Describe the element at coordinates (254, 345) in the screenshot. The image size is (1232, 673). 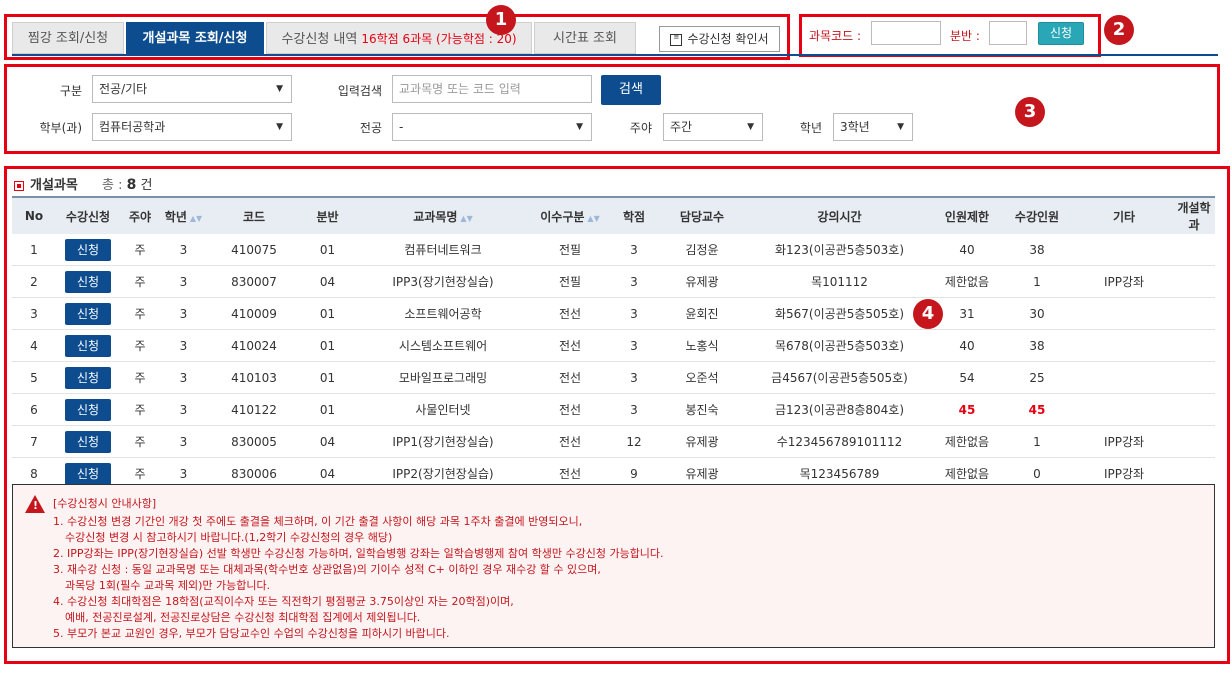
I see `cell-code-text: 410024` at that location.